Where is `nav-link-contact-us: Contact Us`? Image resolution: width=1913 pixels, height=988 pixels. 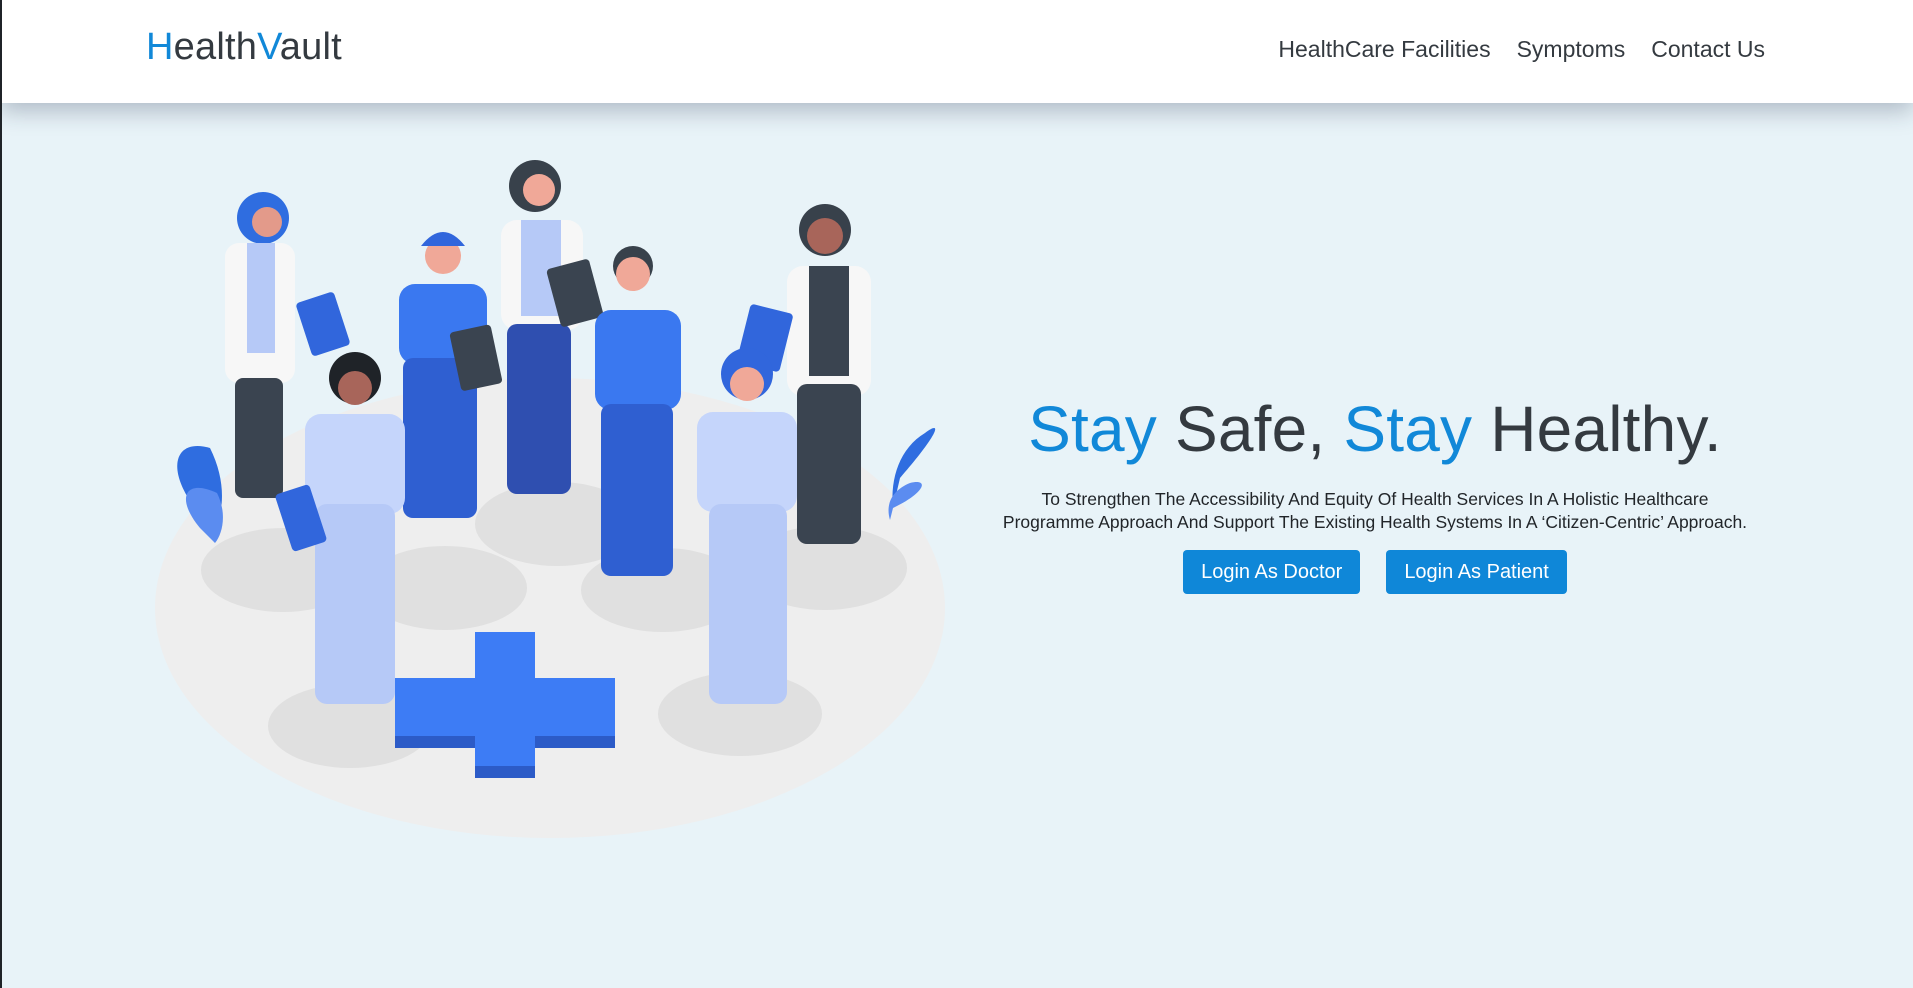
nav-link-contact-us: Contact Us is located at coordinates (1708, 49).